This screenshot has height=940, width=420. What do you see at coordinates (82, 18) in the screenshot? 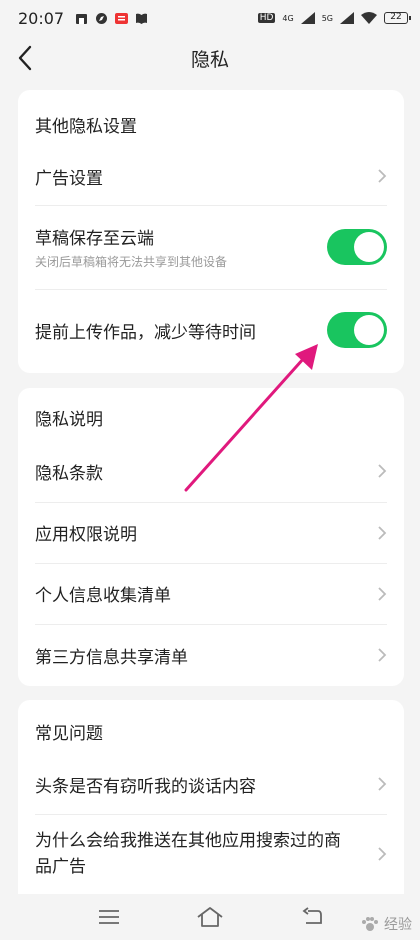
I see `app-notification-icon` at bounding box center [82, 18].